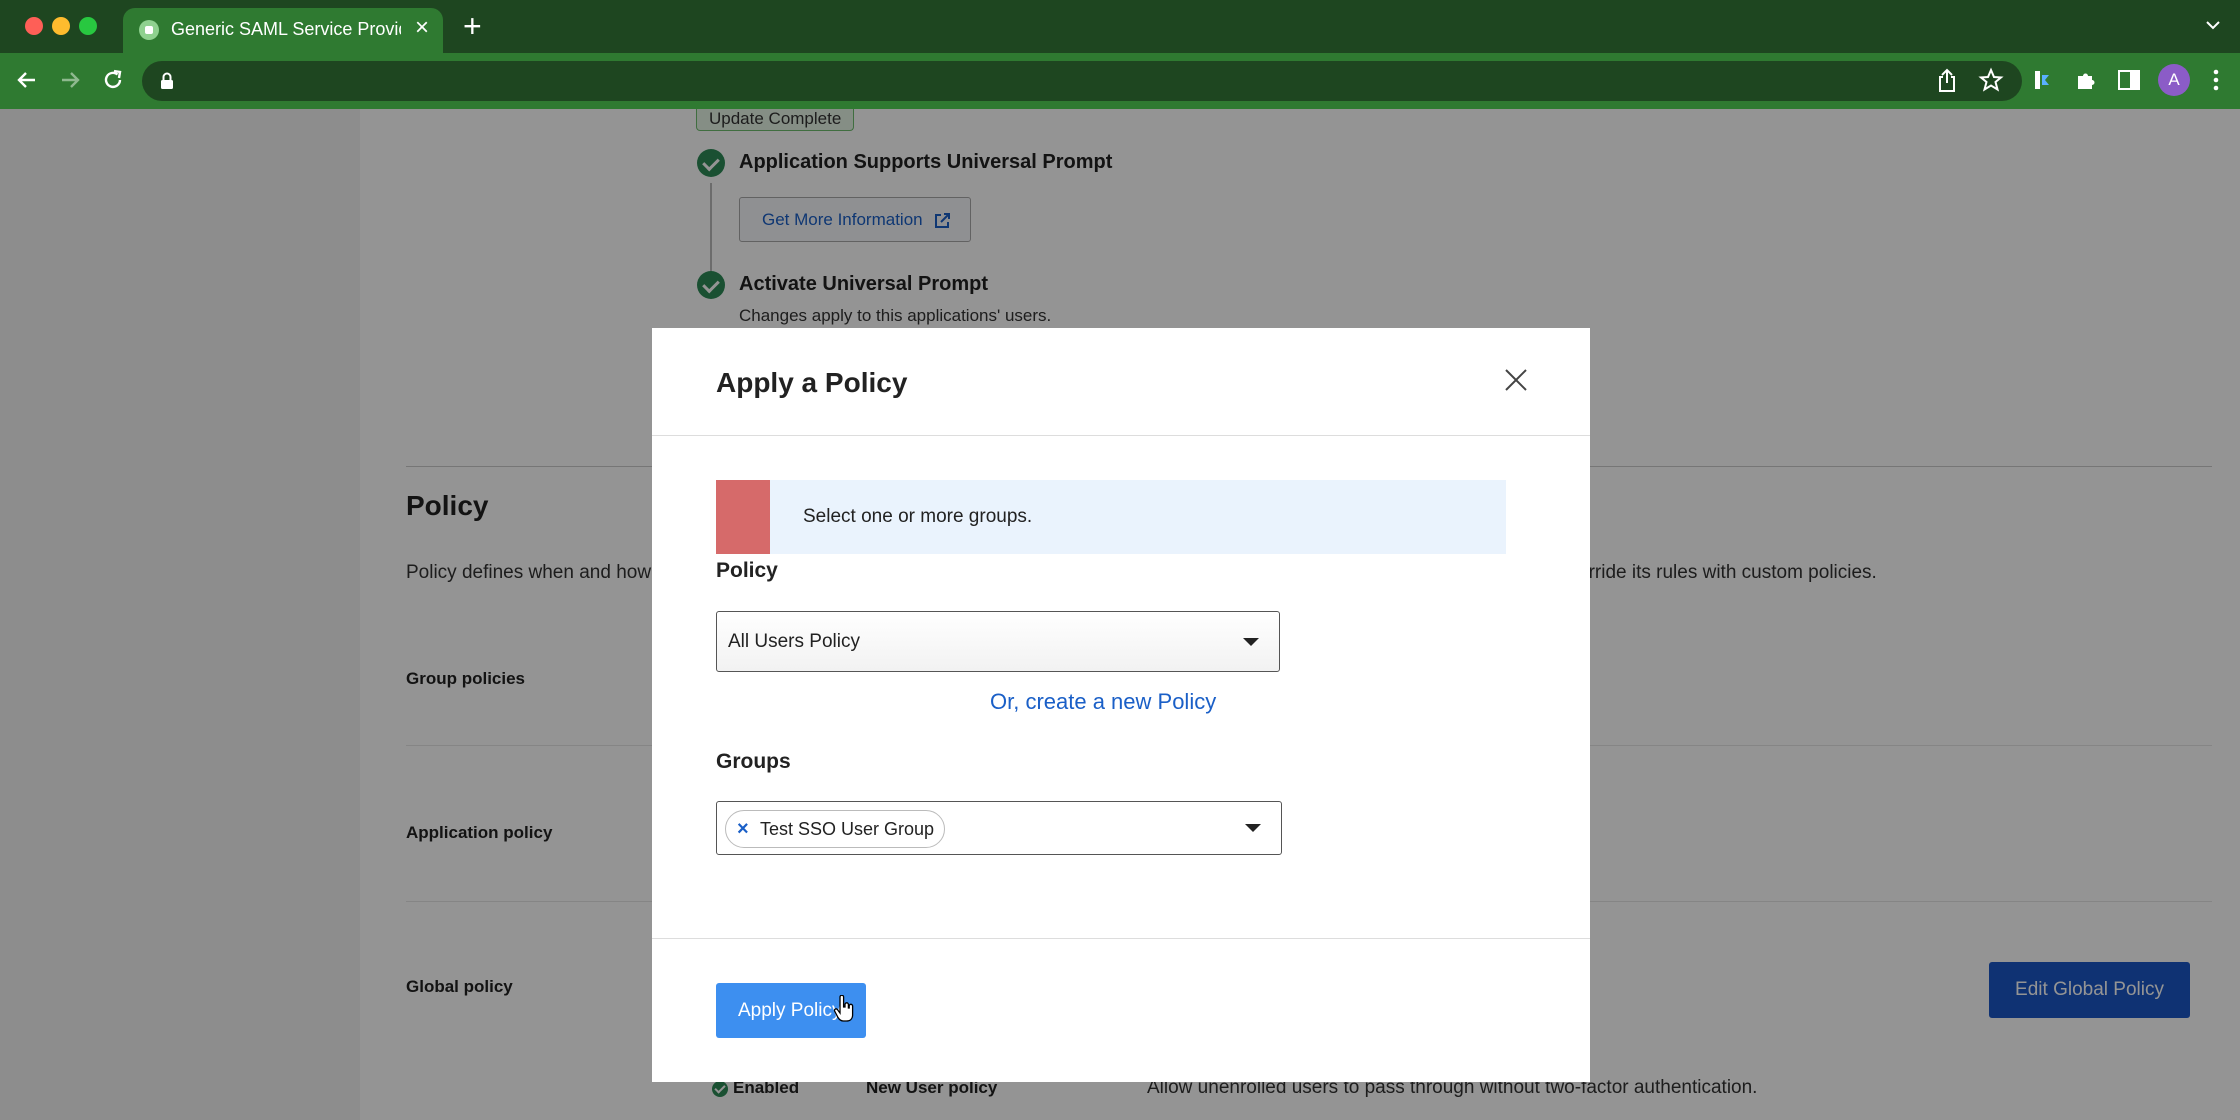  I want to click on group-chip: × Test SSO User Group, so click(835, 829).